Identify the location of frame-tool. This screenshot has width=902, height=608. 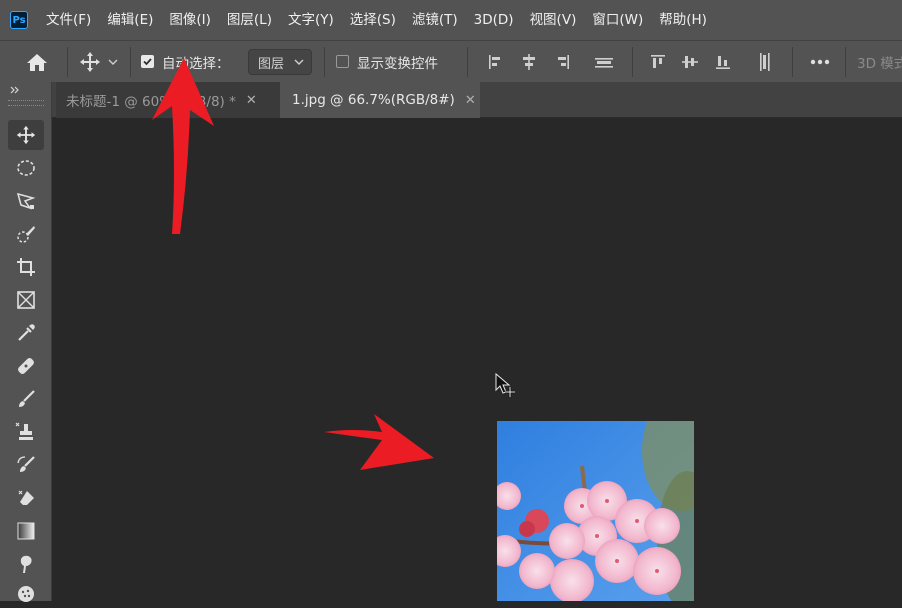
(26, 300).